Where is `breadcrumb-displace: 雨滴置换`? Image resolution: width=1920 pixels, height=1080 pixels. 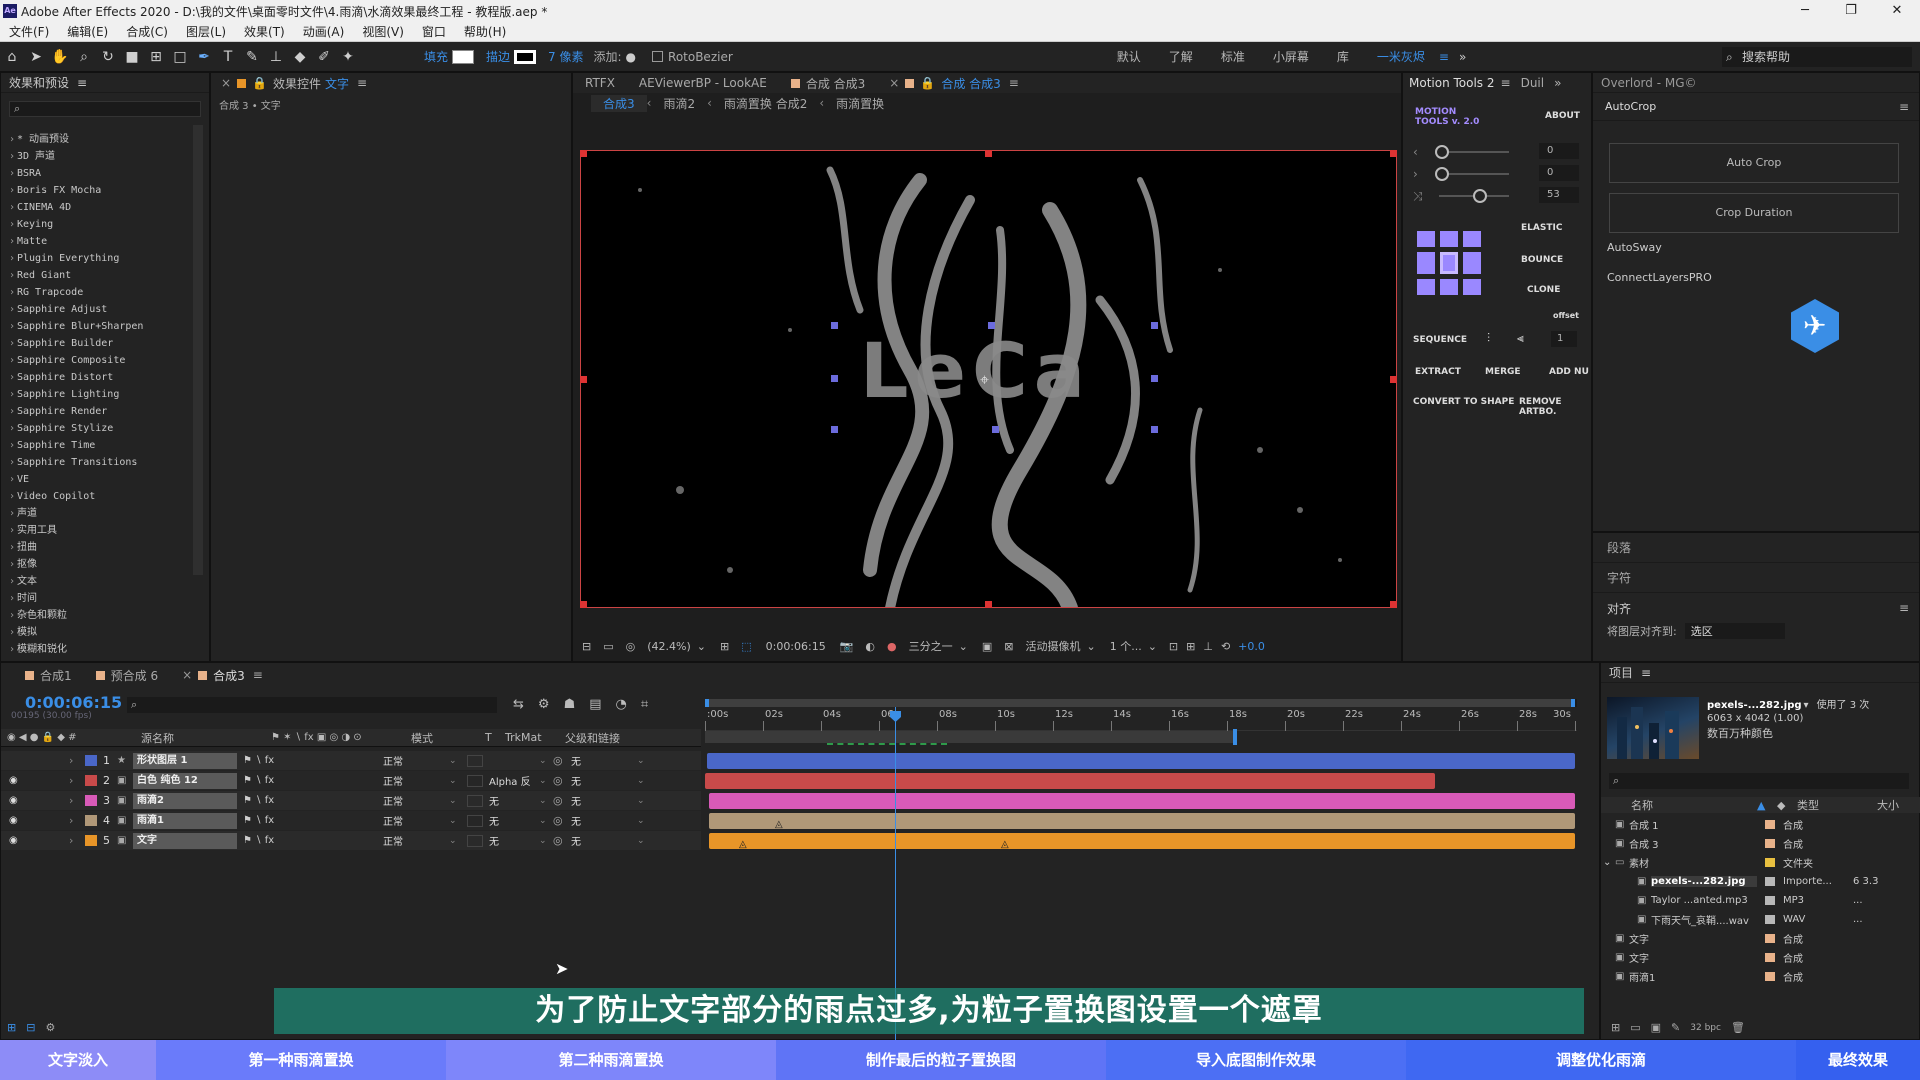 breadcrumb-displace: 雨滴置换 is located at coordinates (860, 103).